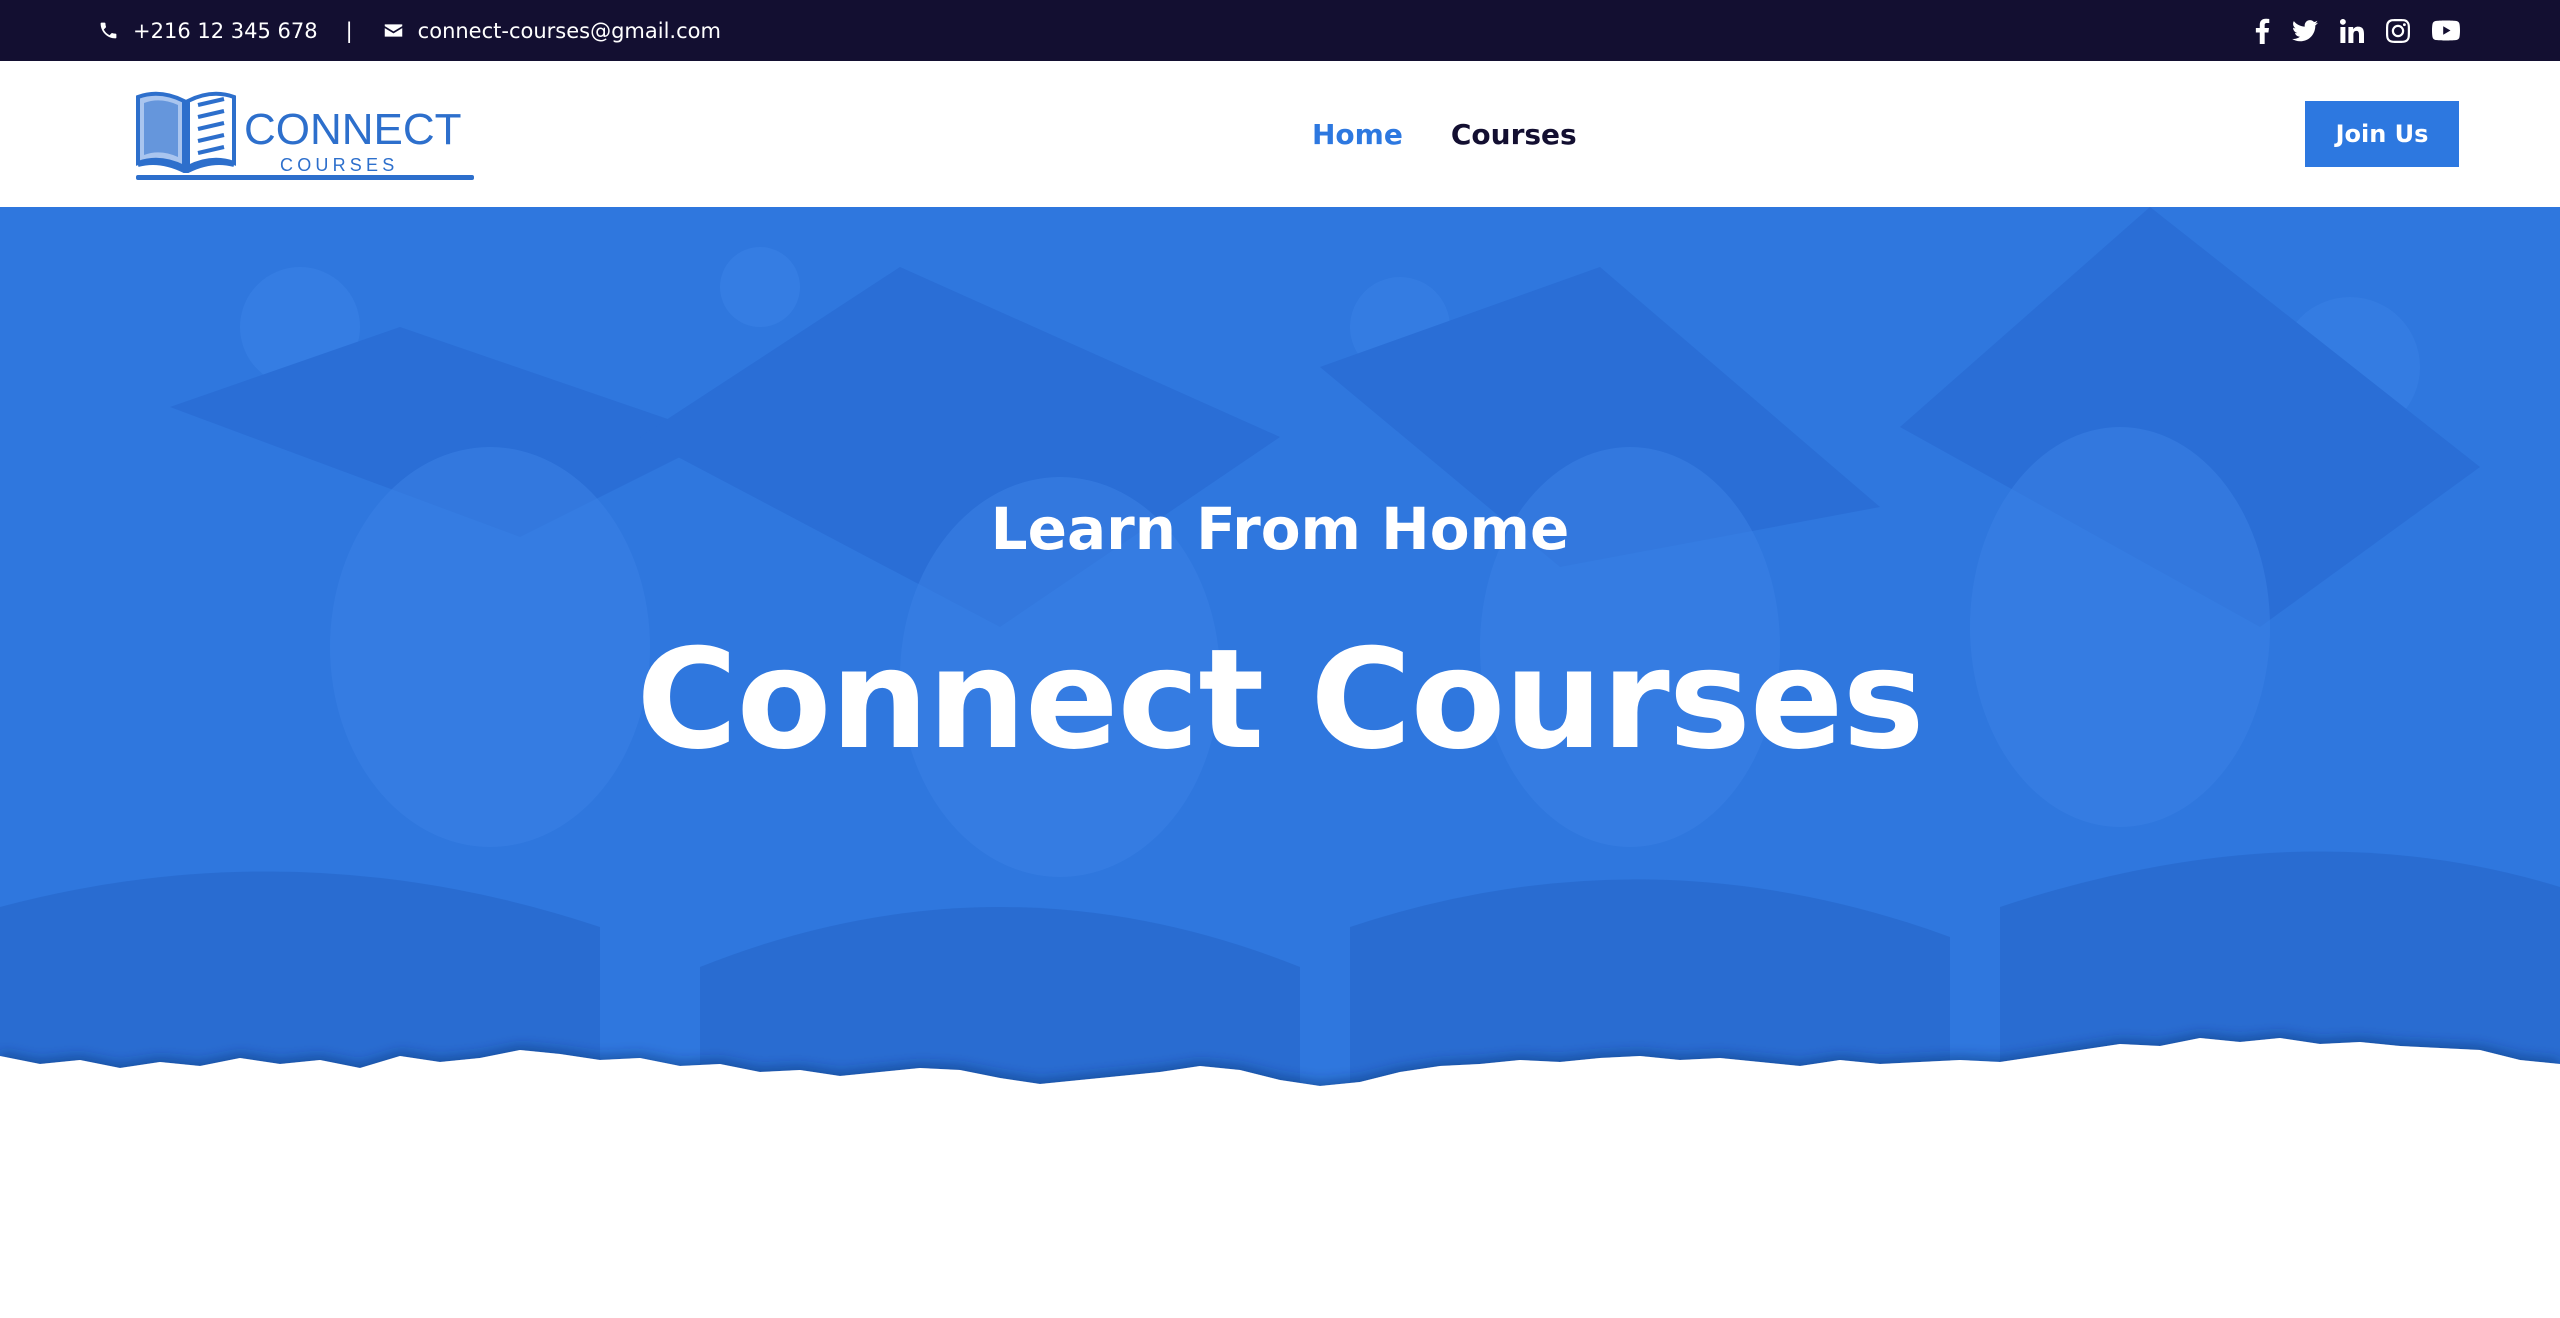 The width and height of the screenshot is (2560, 1318). I want to click on logo-subtitle: COURSES, so click(339, 165).